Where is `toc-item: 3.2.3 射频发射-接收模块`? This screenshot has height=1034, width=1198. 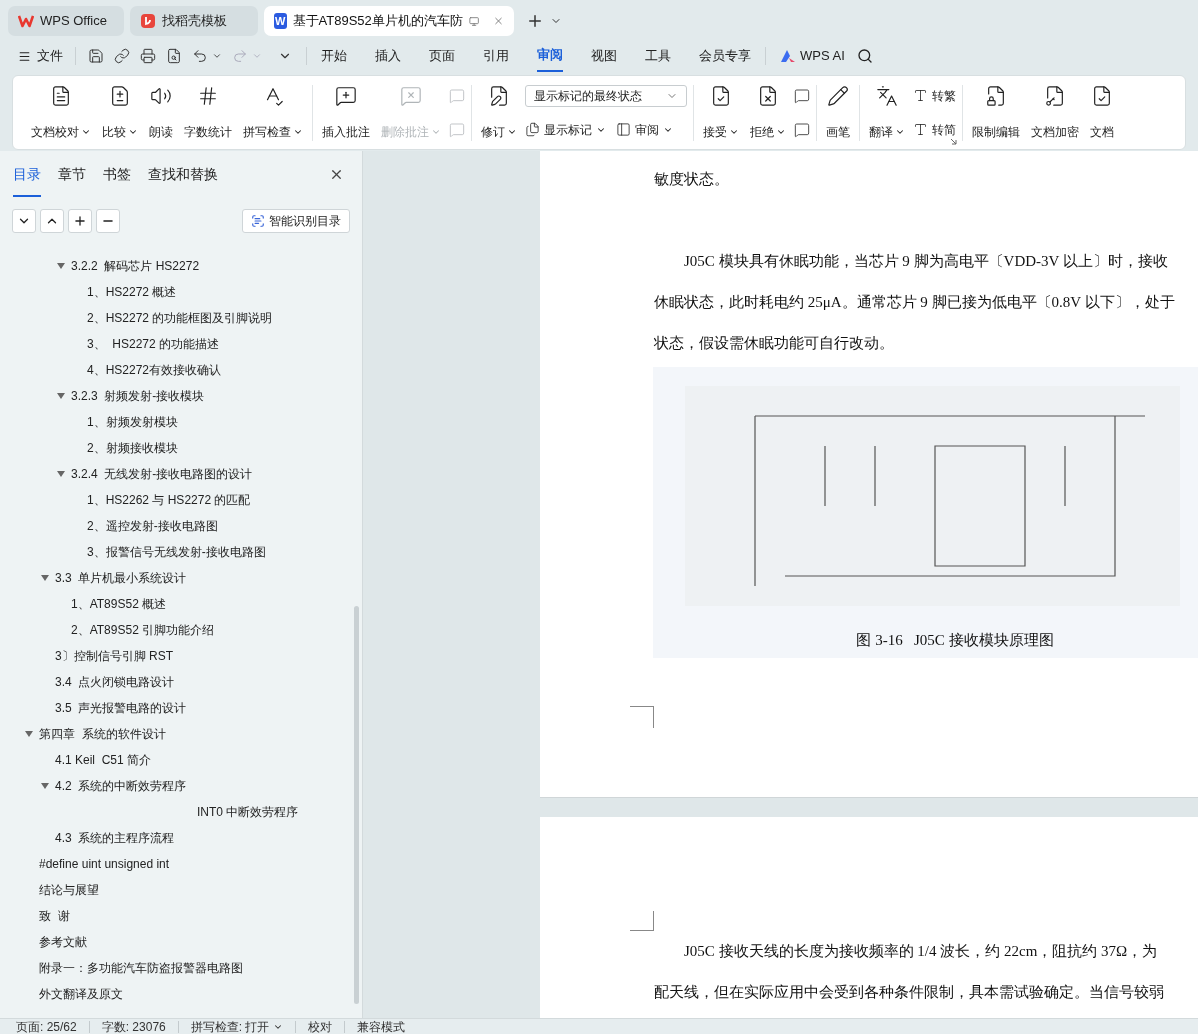 toc-item: 3.2.3 射频发射-接收模块 is located at coordinates (138, 396).